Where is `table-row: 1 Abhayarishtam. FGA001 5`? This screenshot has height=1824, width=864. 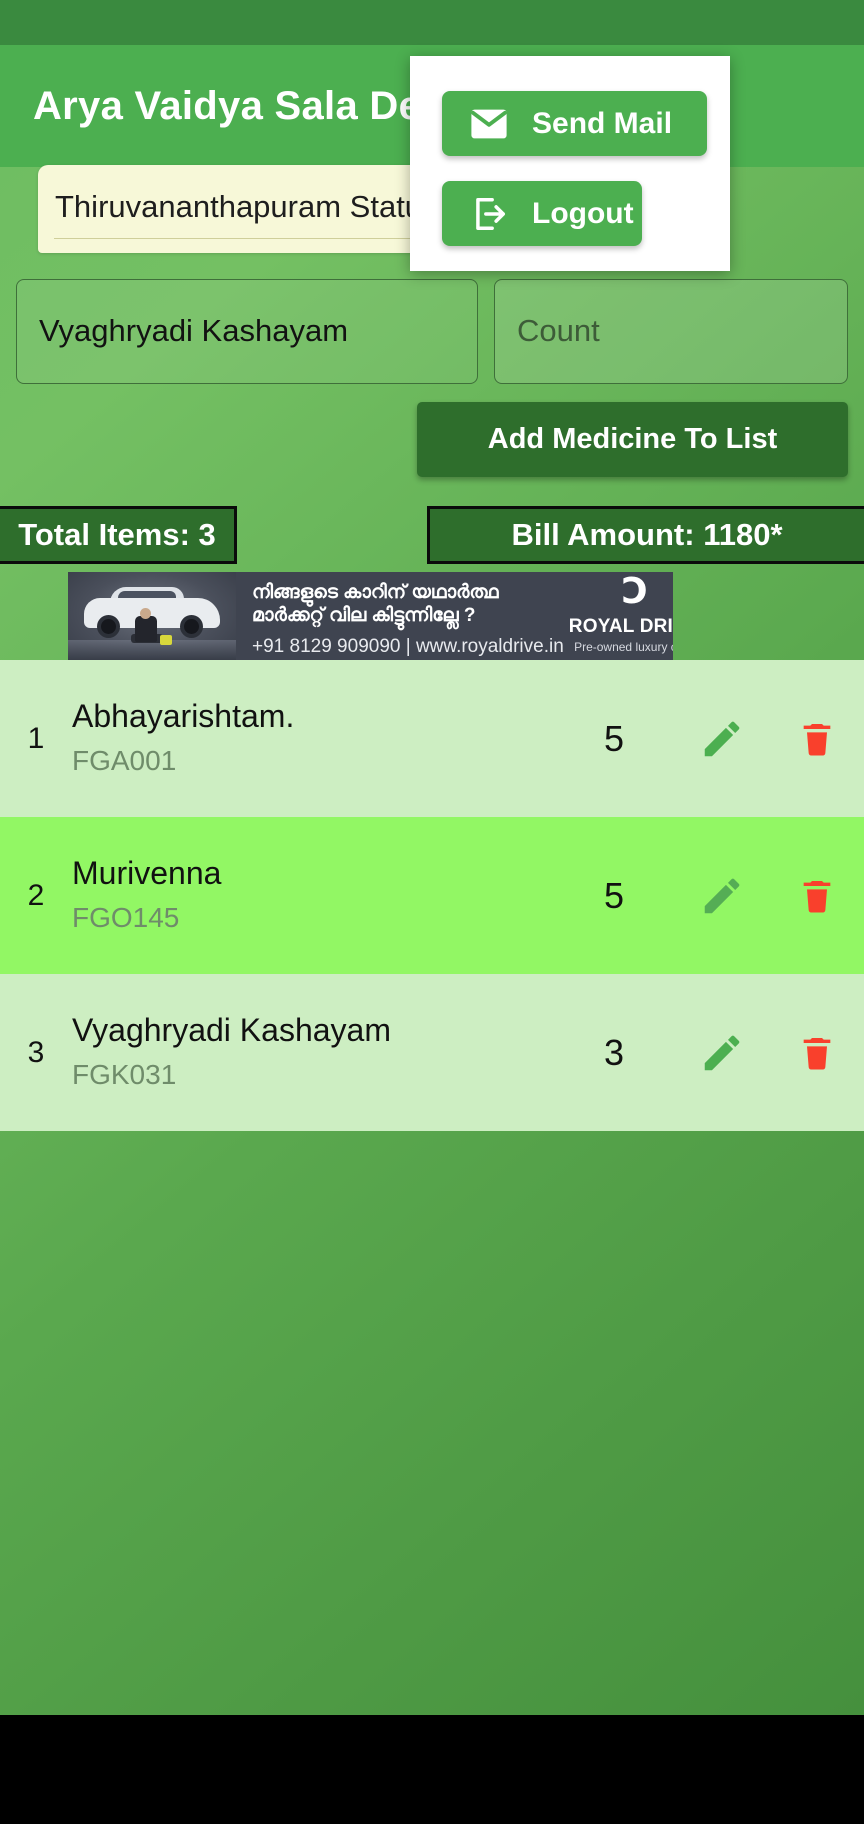 table-row: 1 Abhayarishtam. FGA001 5 is located at coordinates (432, 738).